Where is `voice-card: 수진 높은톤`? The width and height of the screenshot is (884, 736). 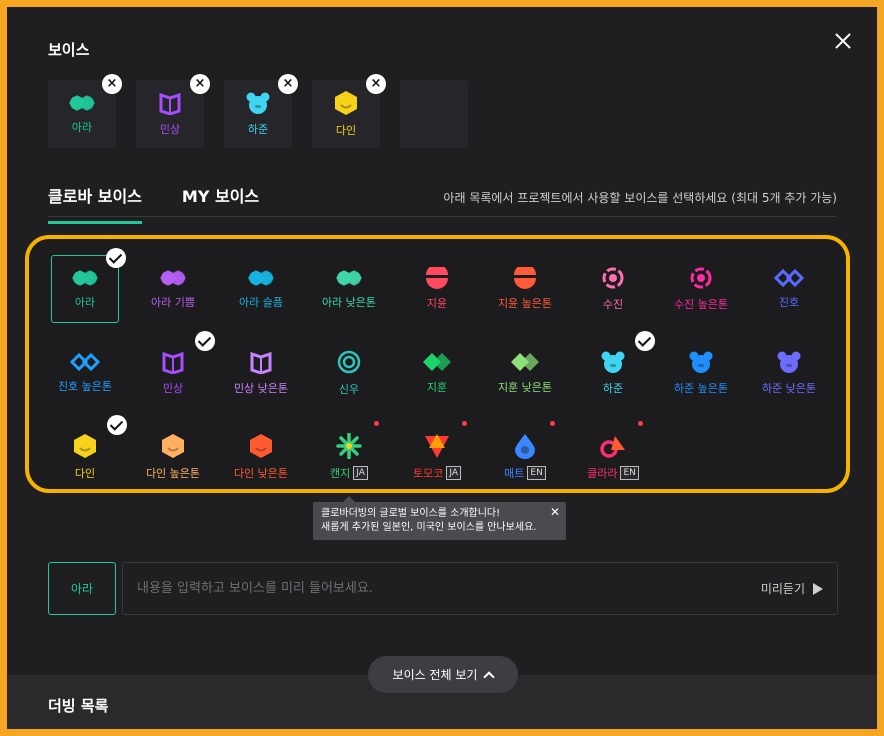
voice-card: 수진 높은톤 is located at coordinates (701, 289).